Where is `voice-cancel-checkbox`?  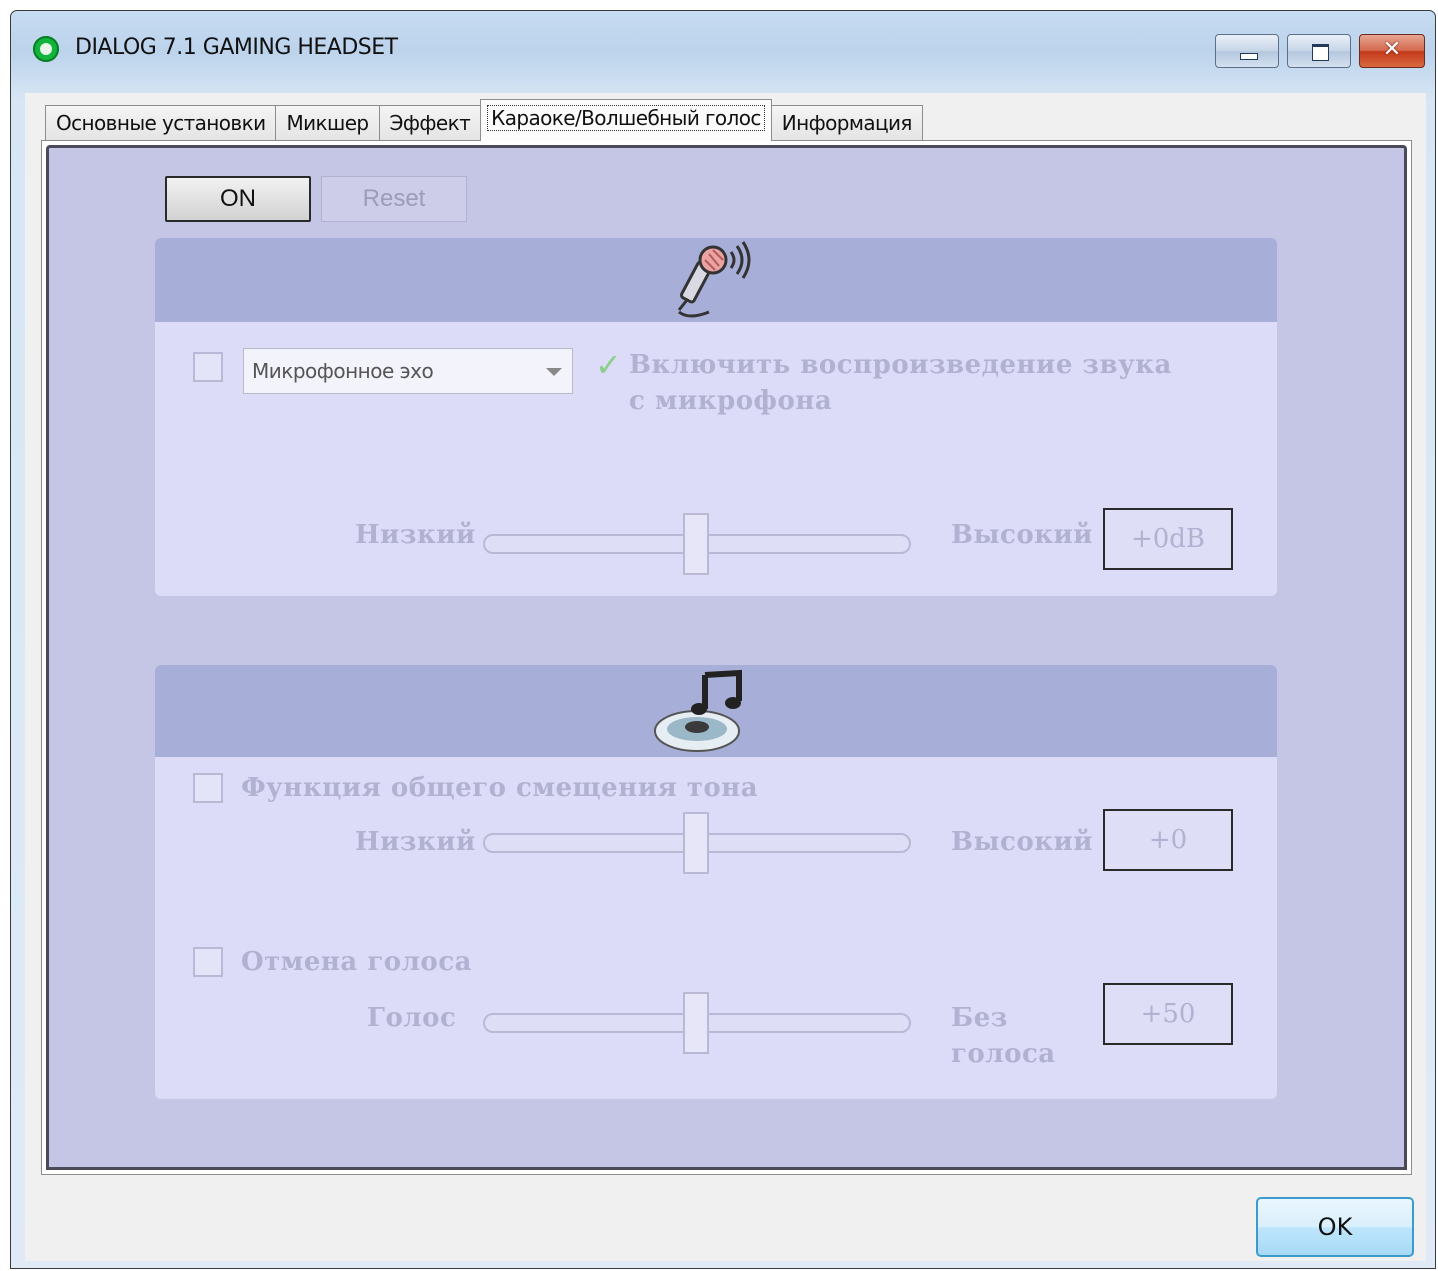
voice-cancel-checkbox is located at coordinates (208, 962).